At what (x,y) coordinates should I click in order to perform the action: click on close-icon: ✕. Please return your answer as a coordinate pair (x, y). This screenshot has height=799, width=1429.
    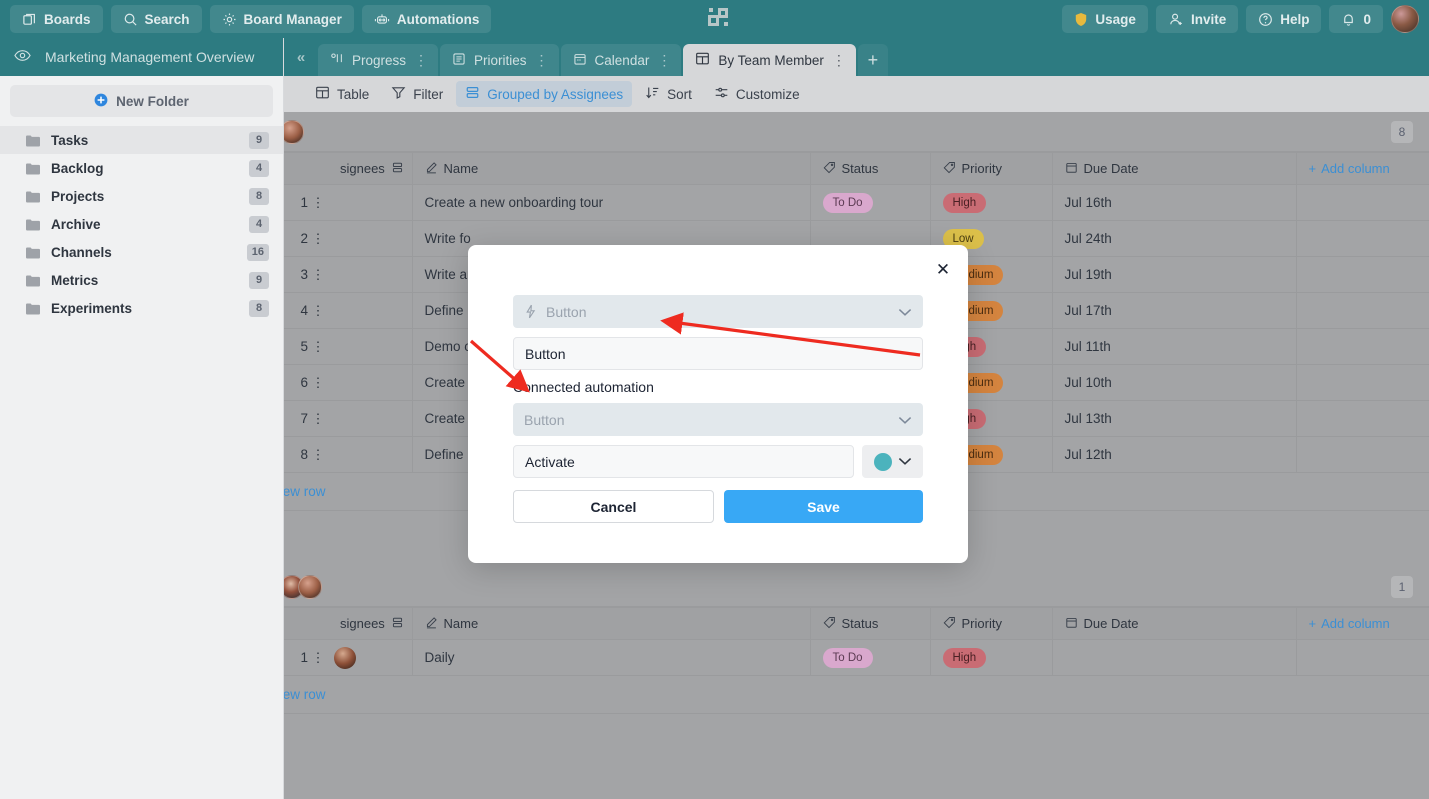
    Looking at the image, I should click on (943, 270).